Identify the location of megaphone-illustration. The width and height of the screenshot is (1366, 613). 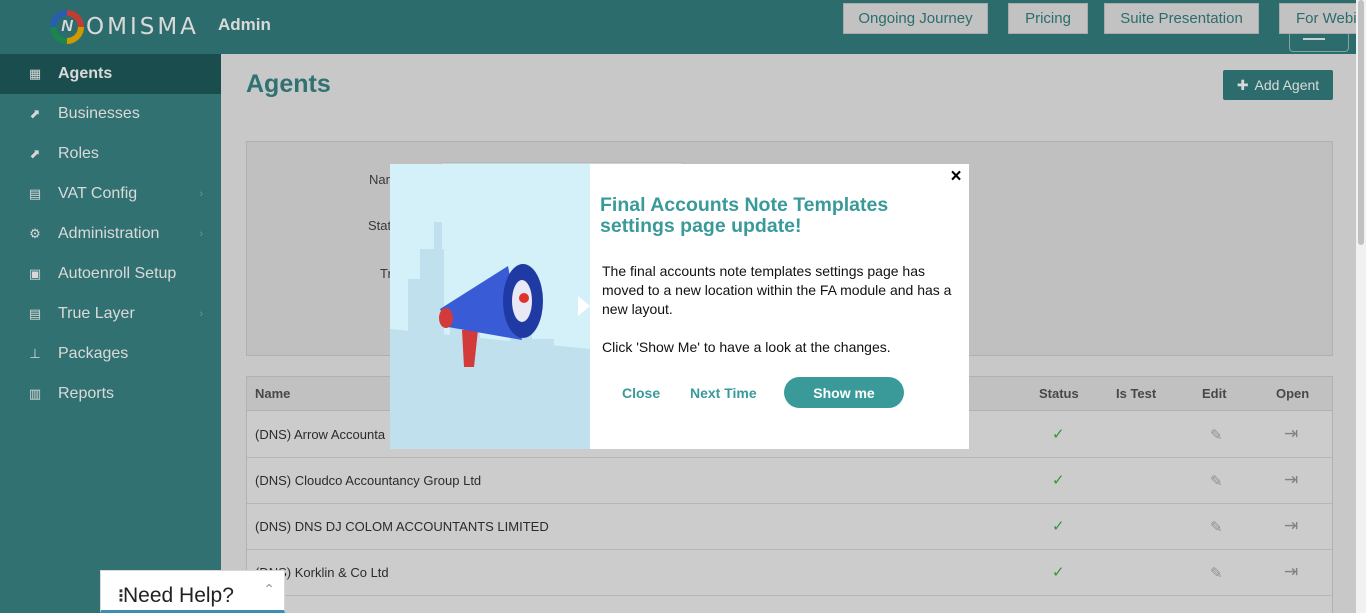
(490, 306).